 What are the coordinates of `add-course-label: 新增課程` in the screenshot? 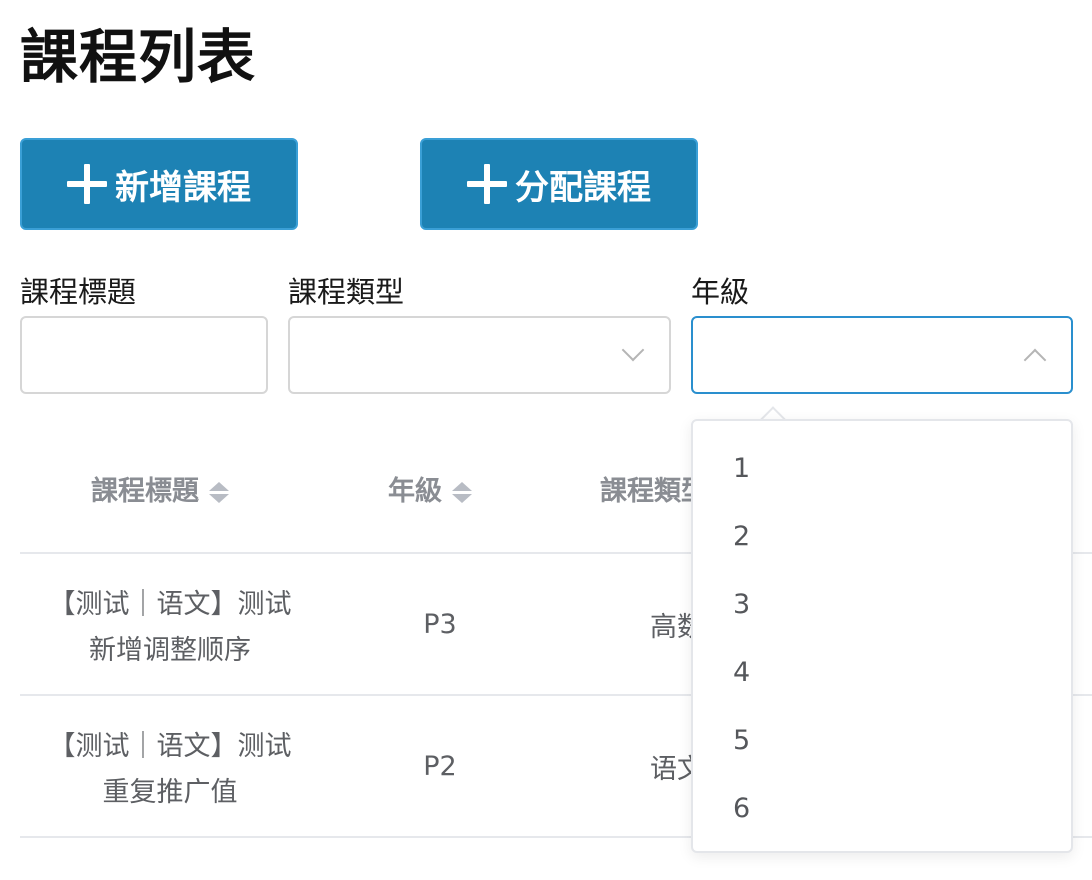 It's located at (183, 187).